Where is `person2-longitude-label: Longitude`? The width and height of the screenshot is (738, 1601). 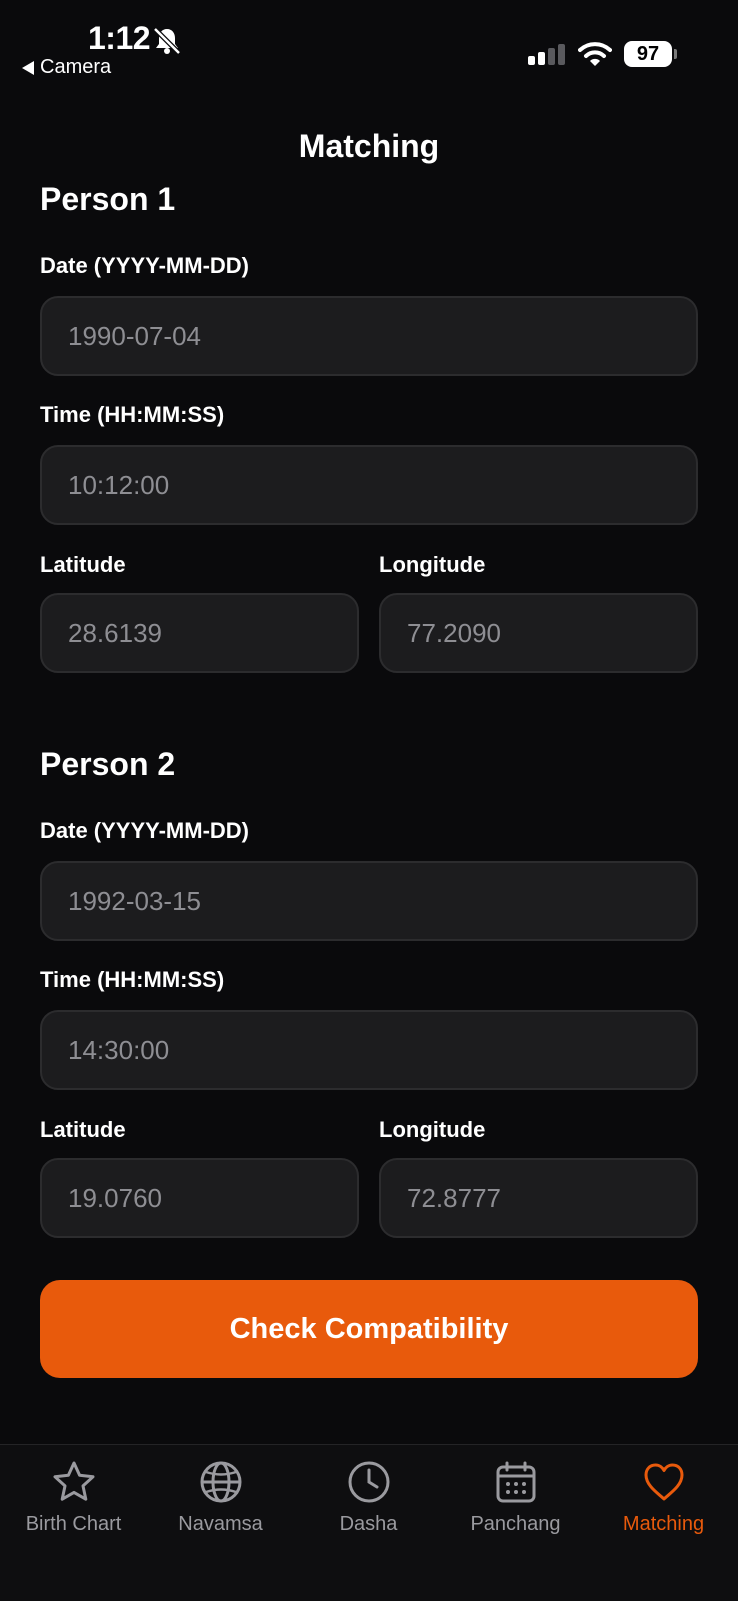
person2-longitude-label: Longitude is located at coordinates (432, 1129).